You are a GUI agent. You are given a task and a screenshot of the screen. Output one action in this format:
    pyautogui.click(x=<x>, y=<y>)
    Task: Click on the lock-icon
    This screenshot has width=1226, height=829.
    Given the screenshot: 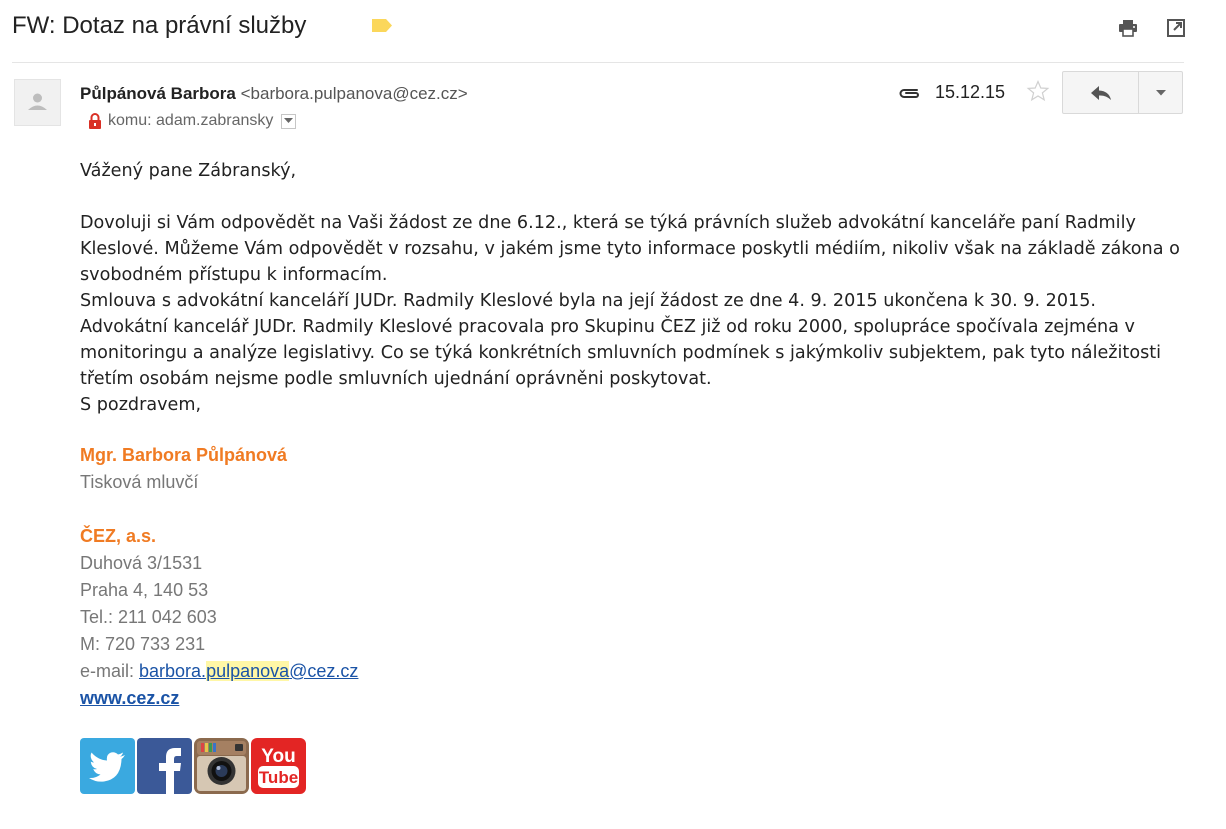 What is the action you would take?
    pyautogui.click(x=95, y=121)
    